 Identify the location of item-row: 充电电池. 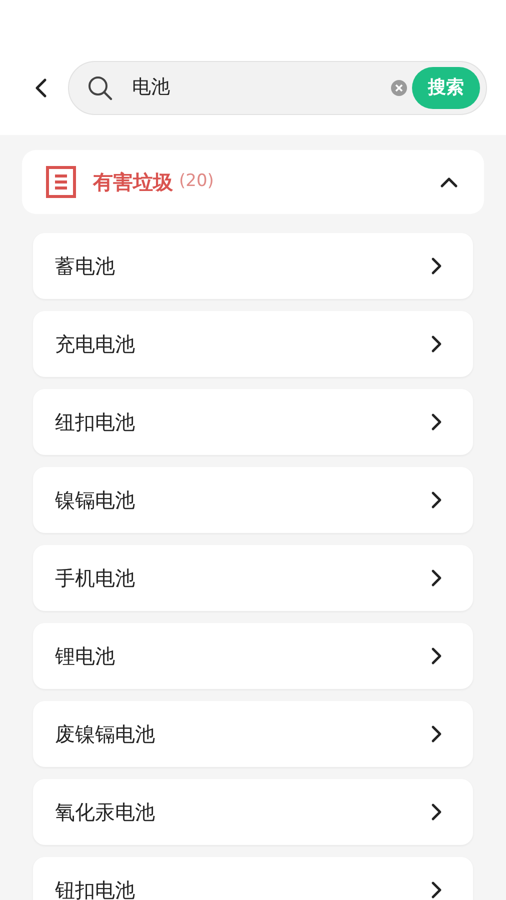
(253, 344).